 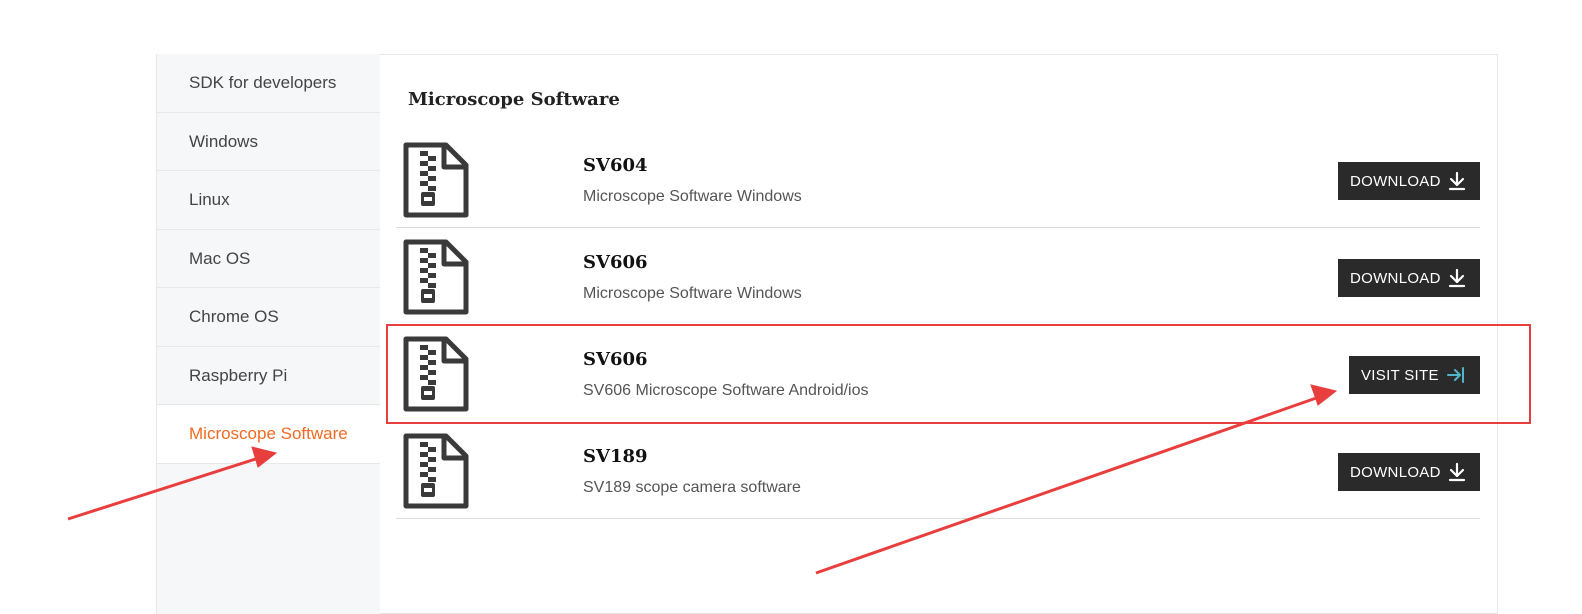 I want to click on sidebar-item-chrome-os: Chrome OS, so click(x=268, y=317).